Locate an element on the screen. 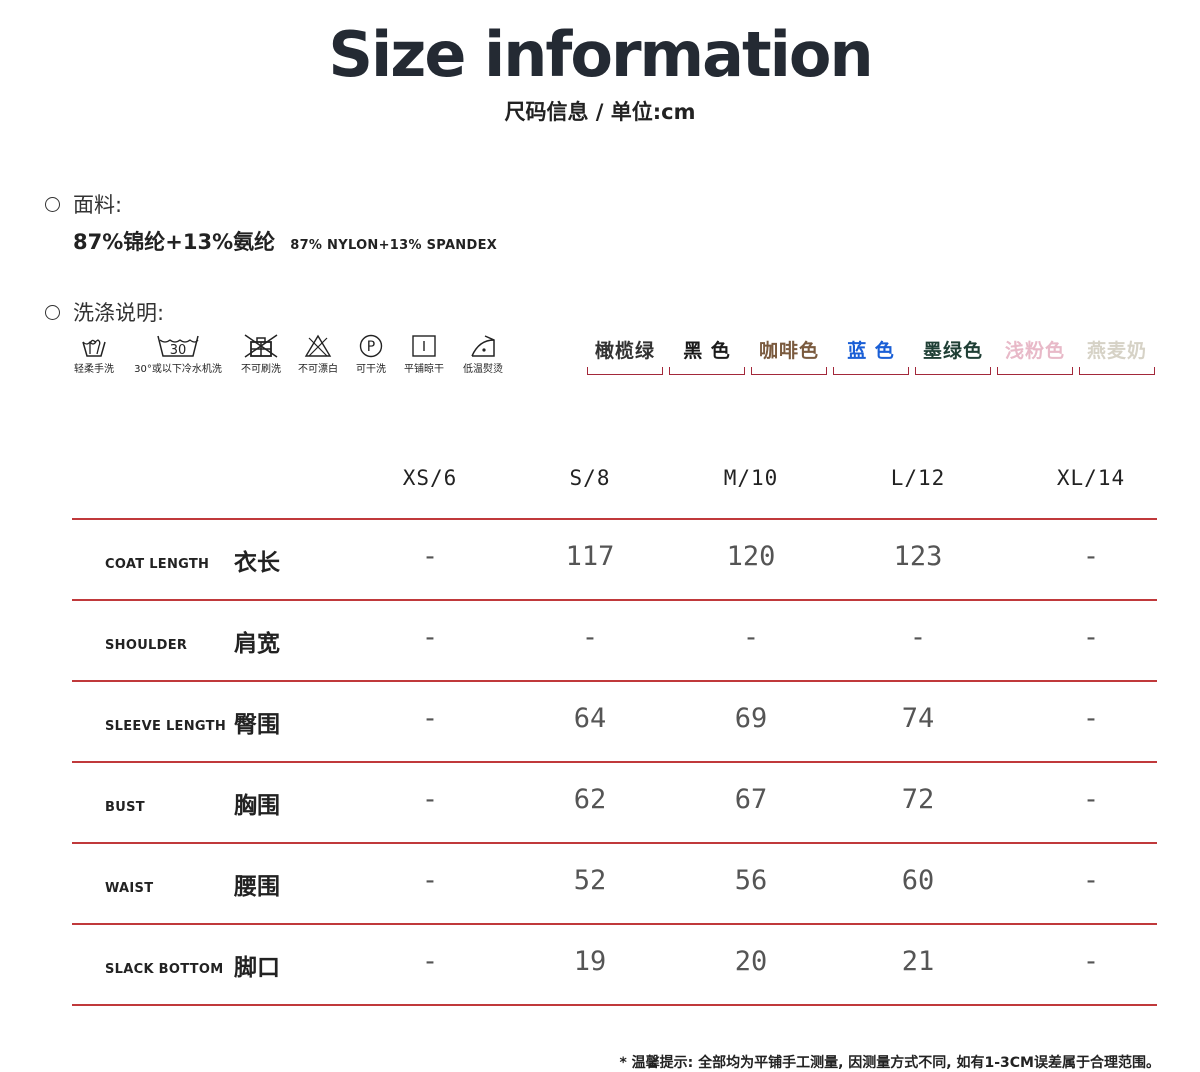 This screenshot has width=1200, height=1072. care-item-label: 轻柔手洗 is located at coordinates (94, 369).